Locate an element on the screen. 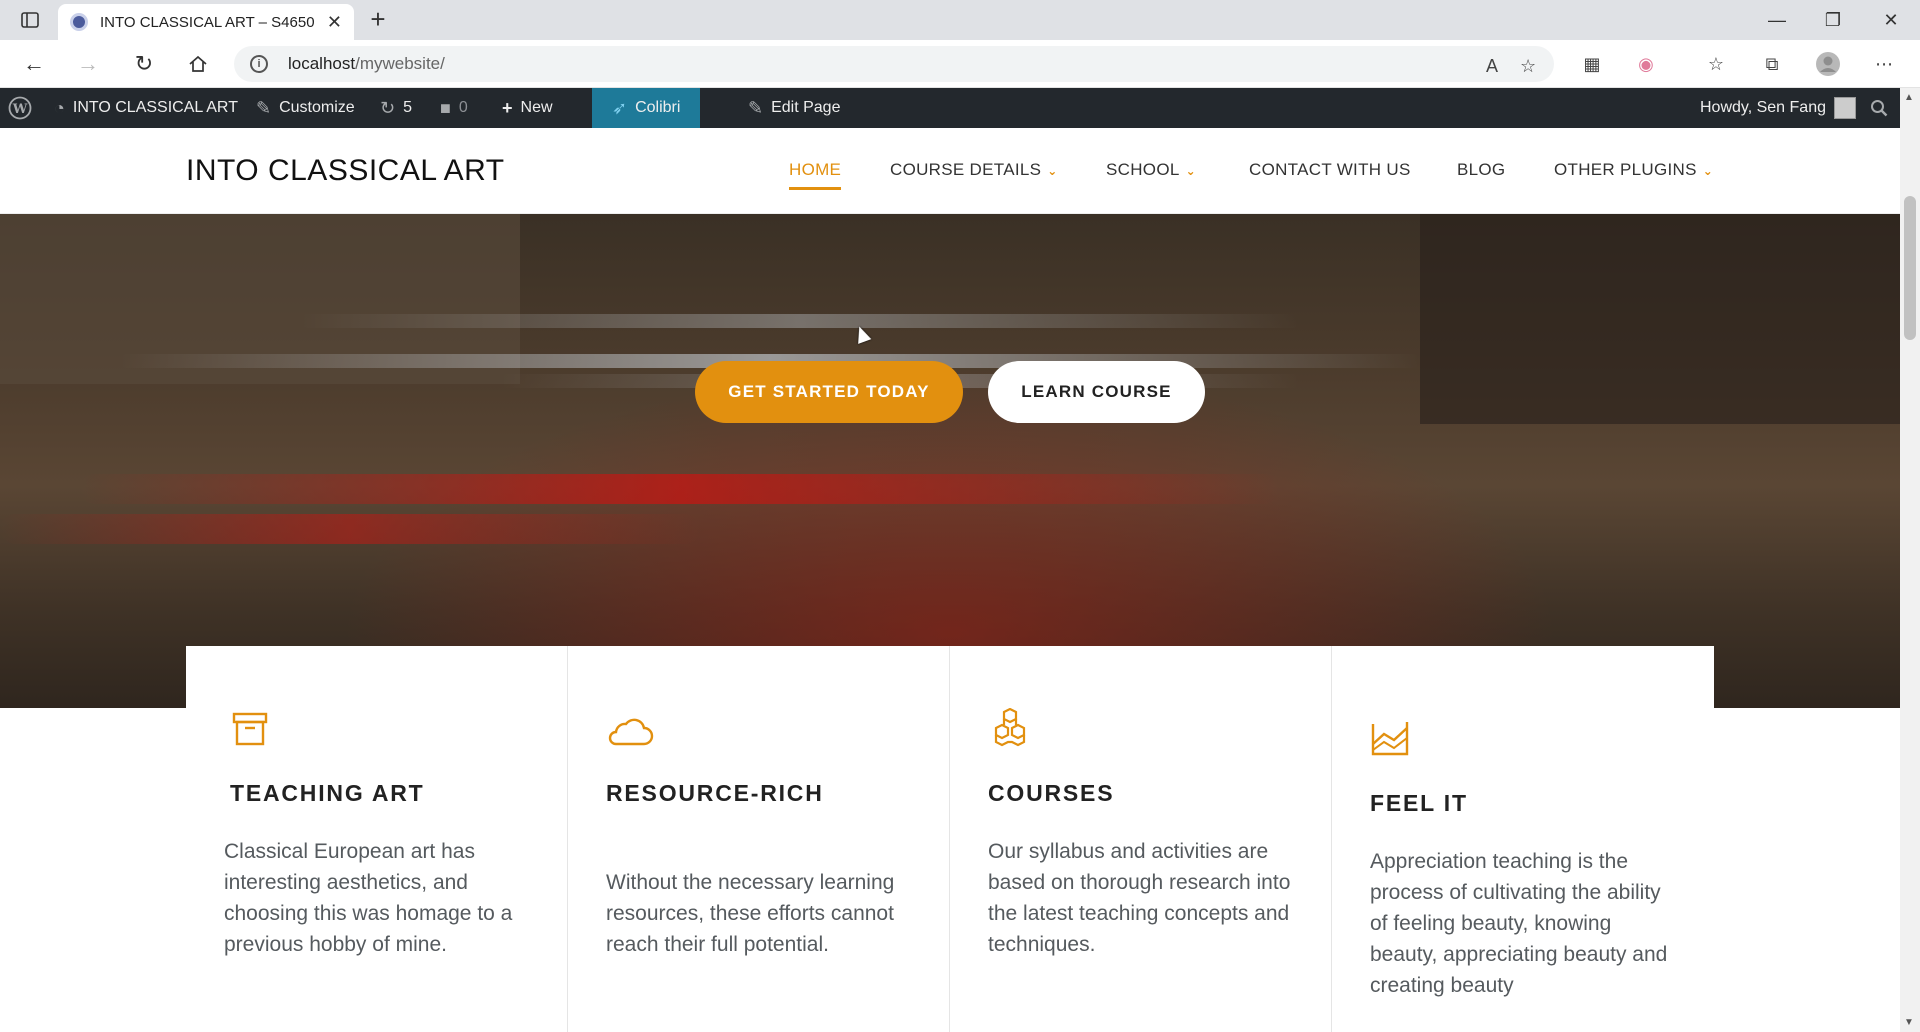 The height and width of the screenshot is (1032, 1920). nav-contact: CONTACT WITH US is located at coordinates (1330, 170).